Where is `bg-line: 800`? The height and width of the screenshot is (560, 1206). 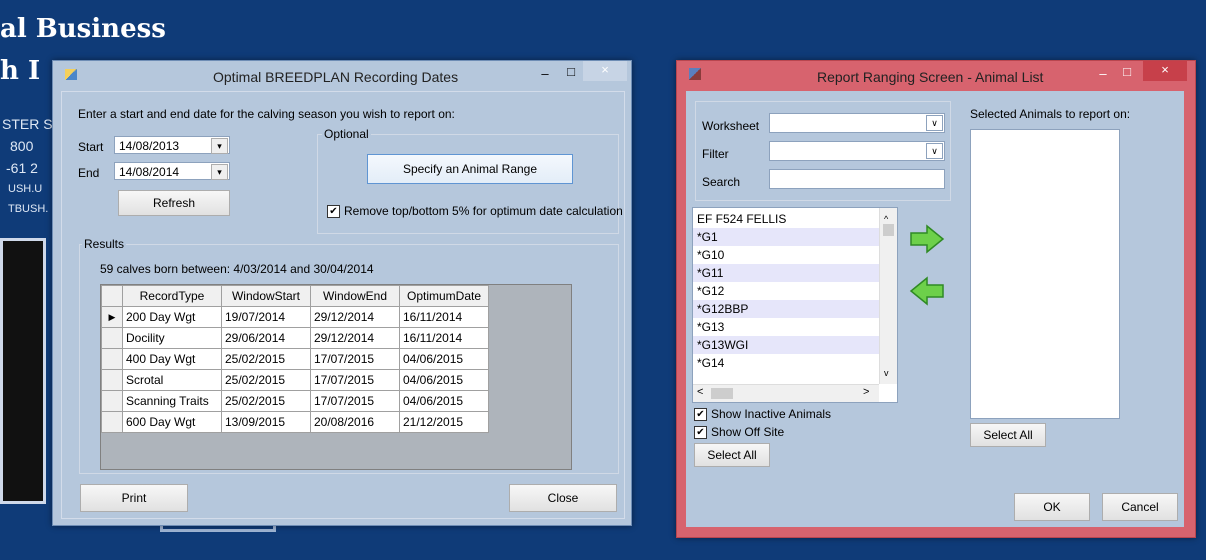 bg-line: 800 is located at coordinates (22, 146).